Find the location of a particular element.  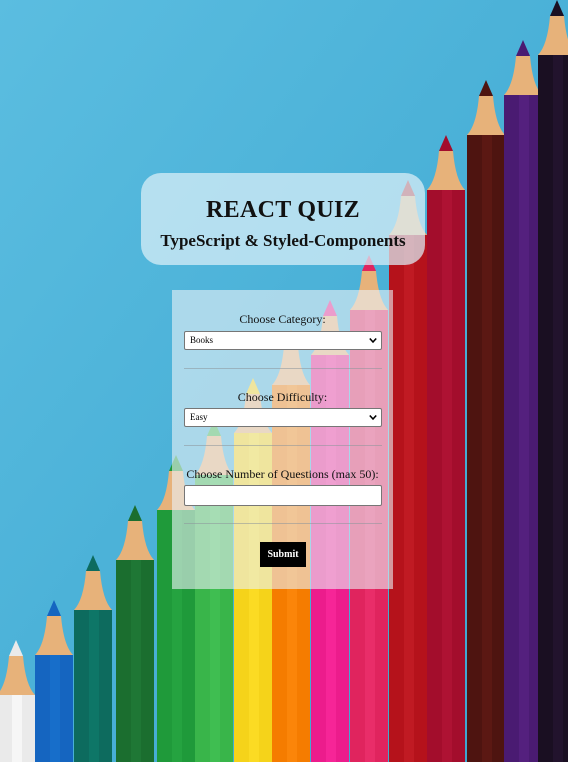

category-label: Choose Category: is located at coordinates (282, 319).